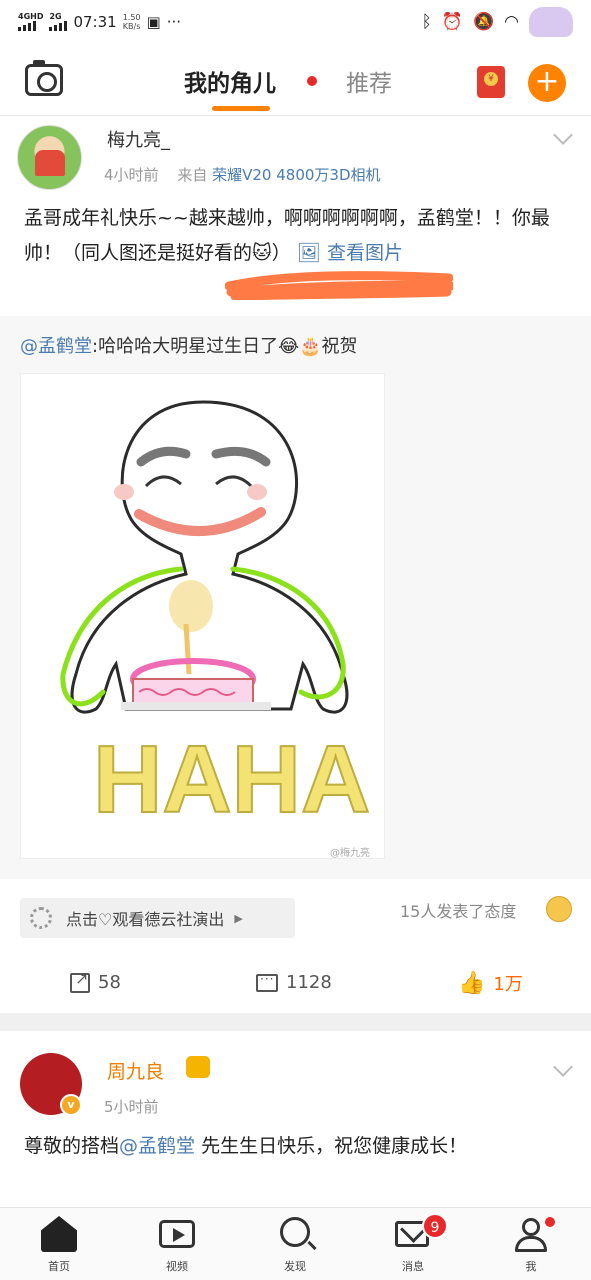 The width and height of the screenshot is (591, 1280). I want to click on signal-2-icon: 2G, so click(58, 21).